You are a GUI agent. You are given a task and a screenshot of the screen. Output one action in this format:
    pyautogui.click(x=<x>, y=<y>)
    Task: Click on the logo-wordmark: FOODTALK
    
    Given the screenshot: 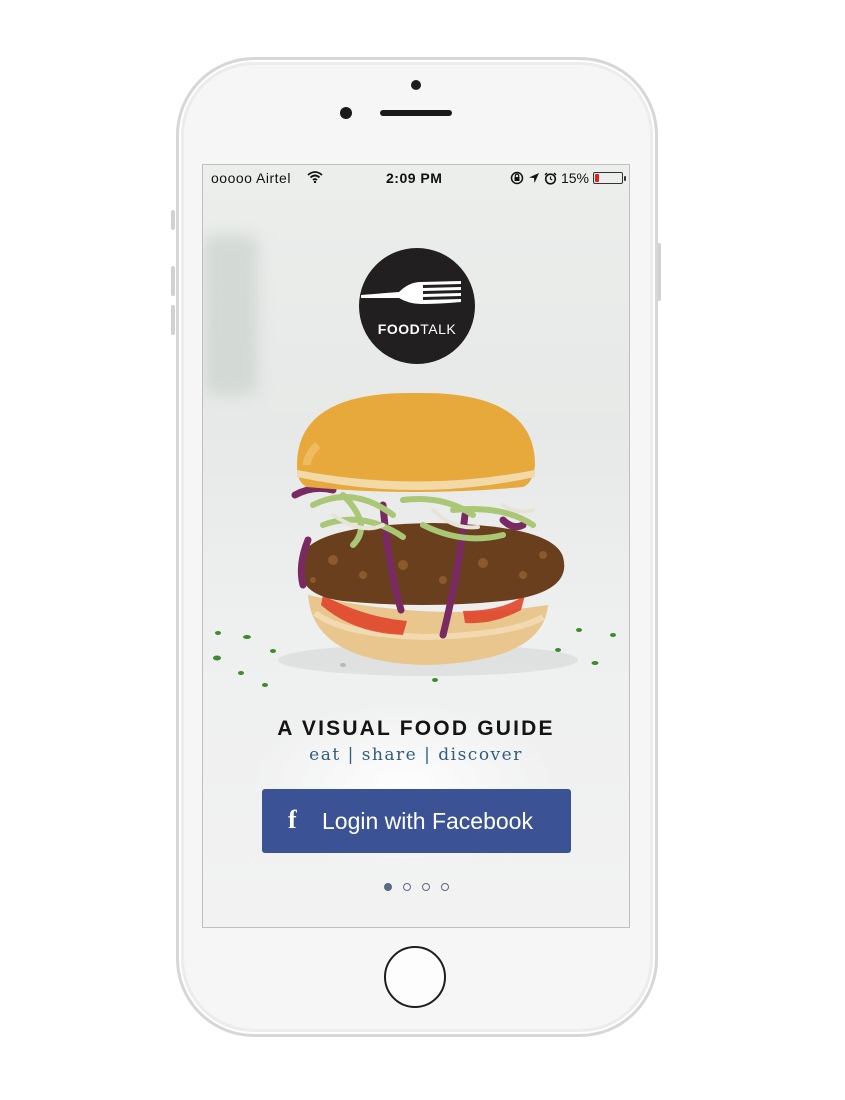 What is the action you would take?
    pyautogui.click(x=417, y=329)
    